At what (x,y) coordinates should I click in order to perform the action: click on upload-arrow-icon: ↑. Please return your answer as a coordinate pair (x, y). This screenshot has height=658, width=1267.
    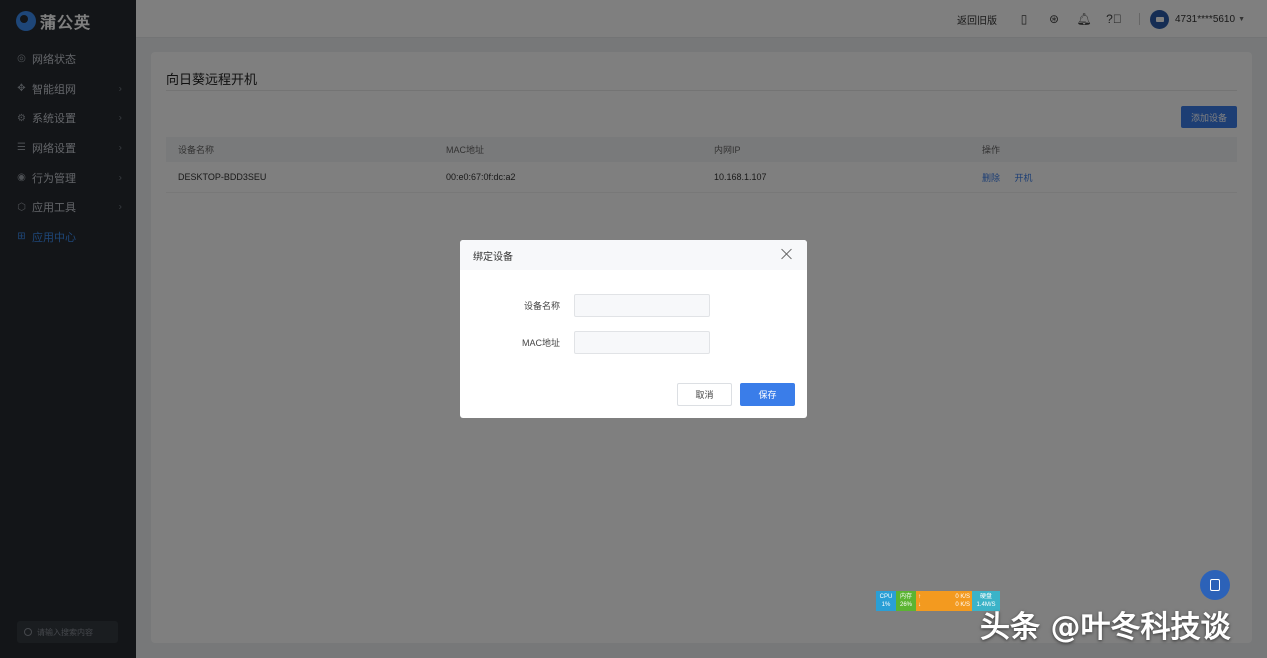
    Looking at the image, I should click on (919, 597).